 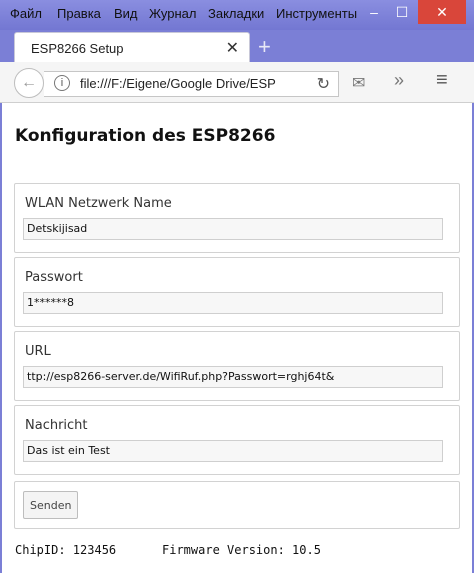 I want to click on reload-icon: ↻, so click(x=323, y=84).